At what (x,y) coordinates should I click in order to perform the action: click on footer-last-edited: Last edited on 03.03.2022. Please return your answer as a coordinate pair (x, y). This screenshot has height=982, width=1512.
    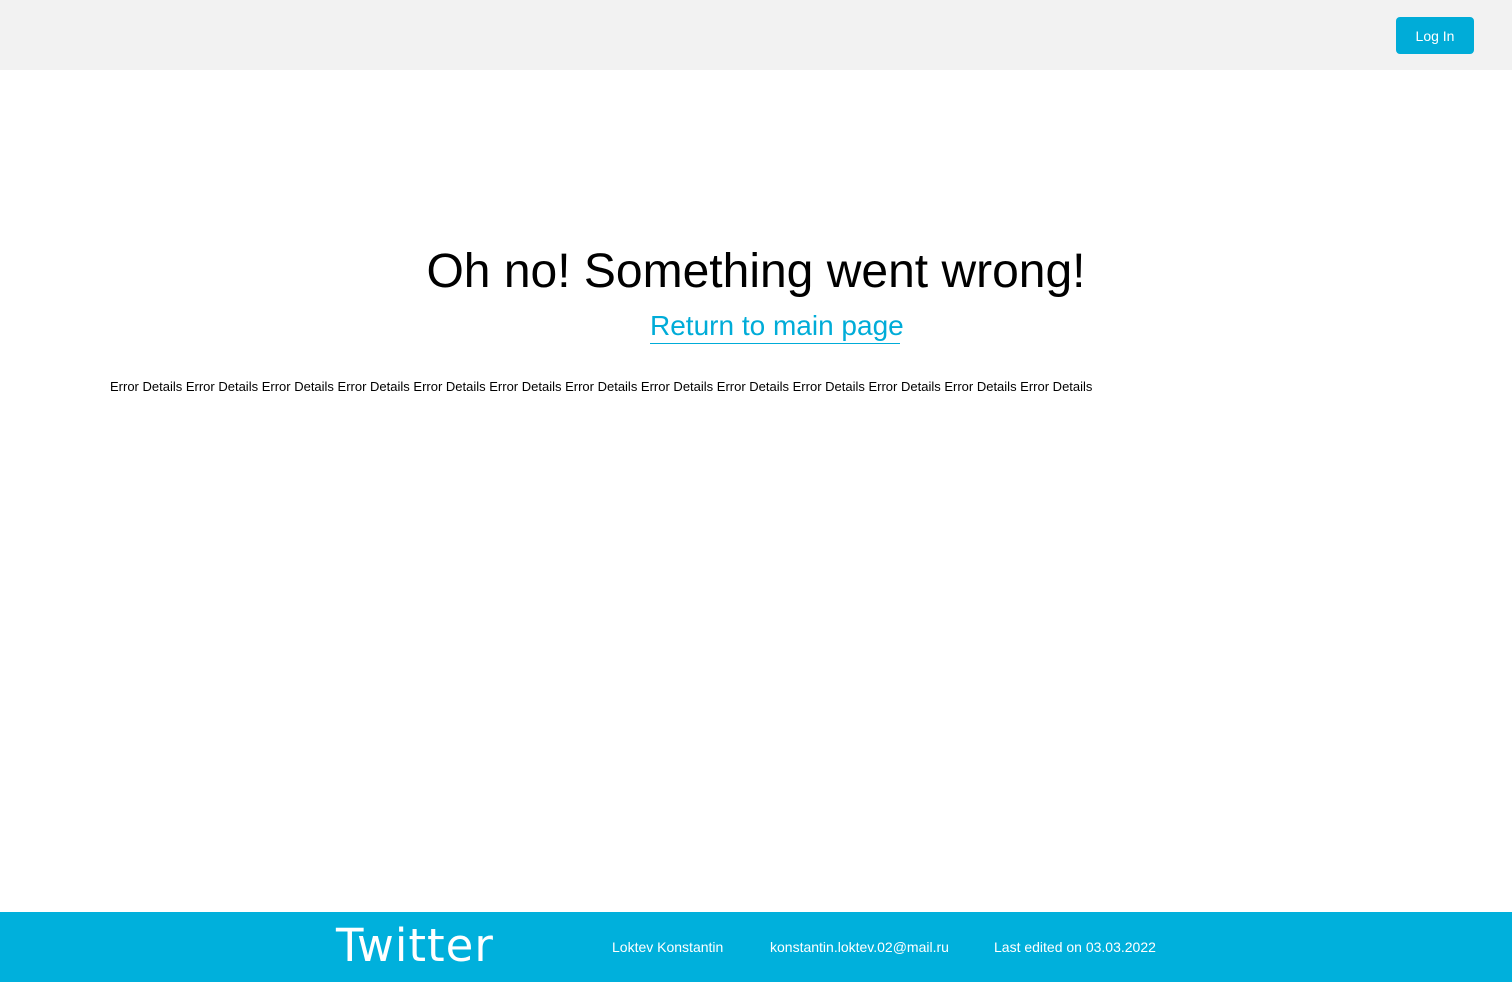
    Looking at the image, I should click on (1075, 947).